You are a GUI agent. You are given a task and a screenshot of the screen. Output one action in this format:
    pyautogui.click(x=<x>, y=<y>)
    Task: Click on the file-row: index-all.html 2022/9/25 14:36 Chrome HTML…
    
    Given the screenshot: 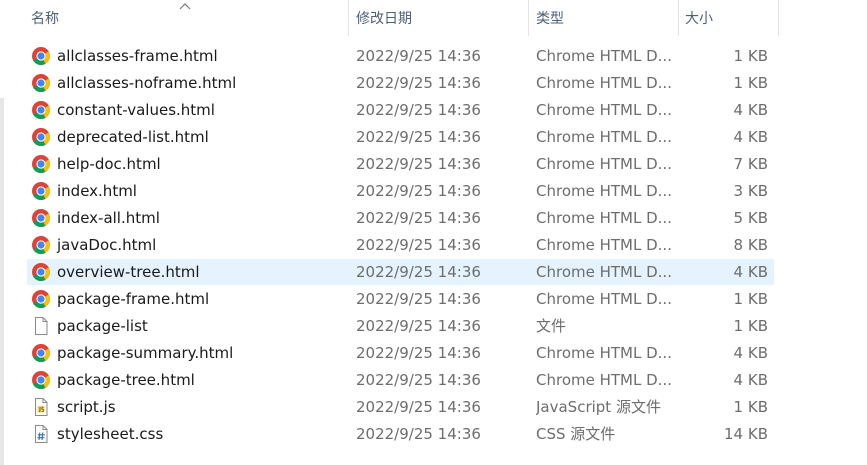 What is the action you would take?
    pyautogui.click(x=400, y=218)
    